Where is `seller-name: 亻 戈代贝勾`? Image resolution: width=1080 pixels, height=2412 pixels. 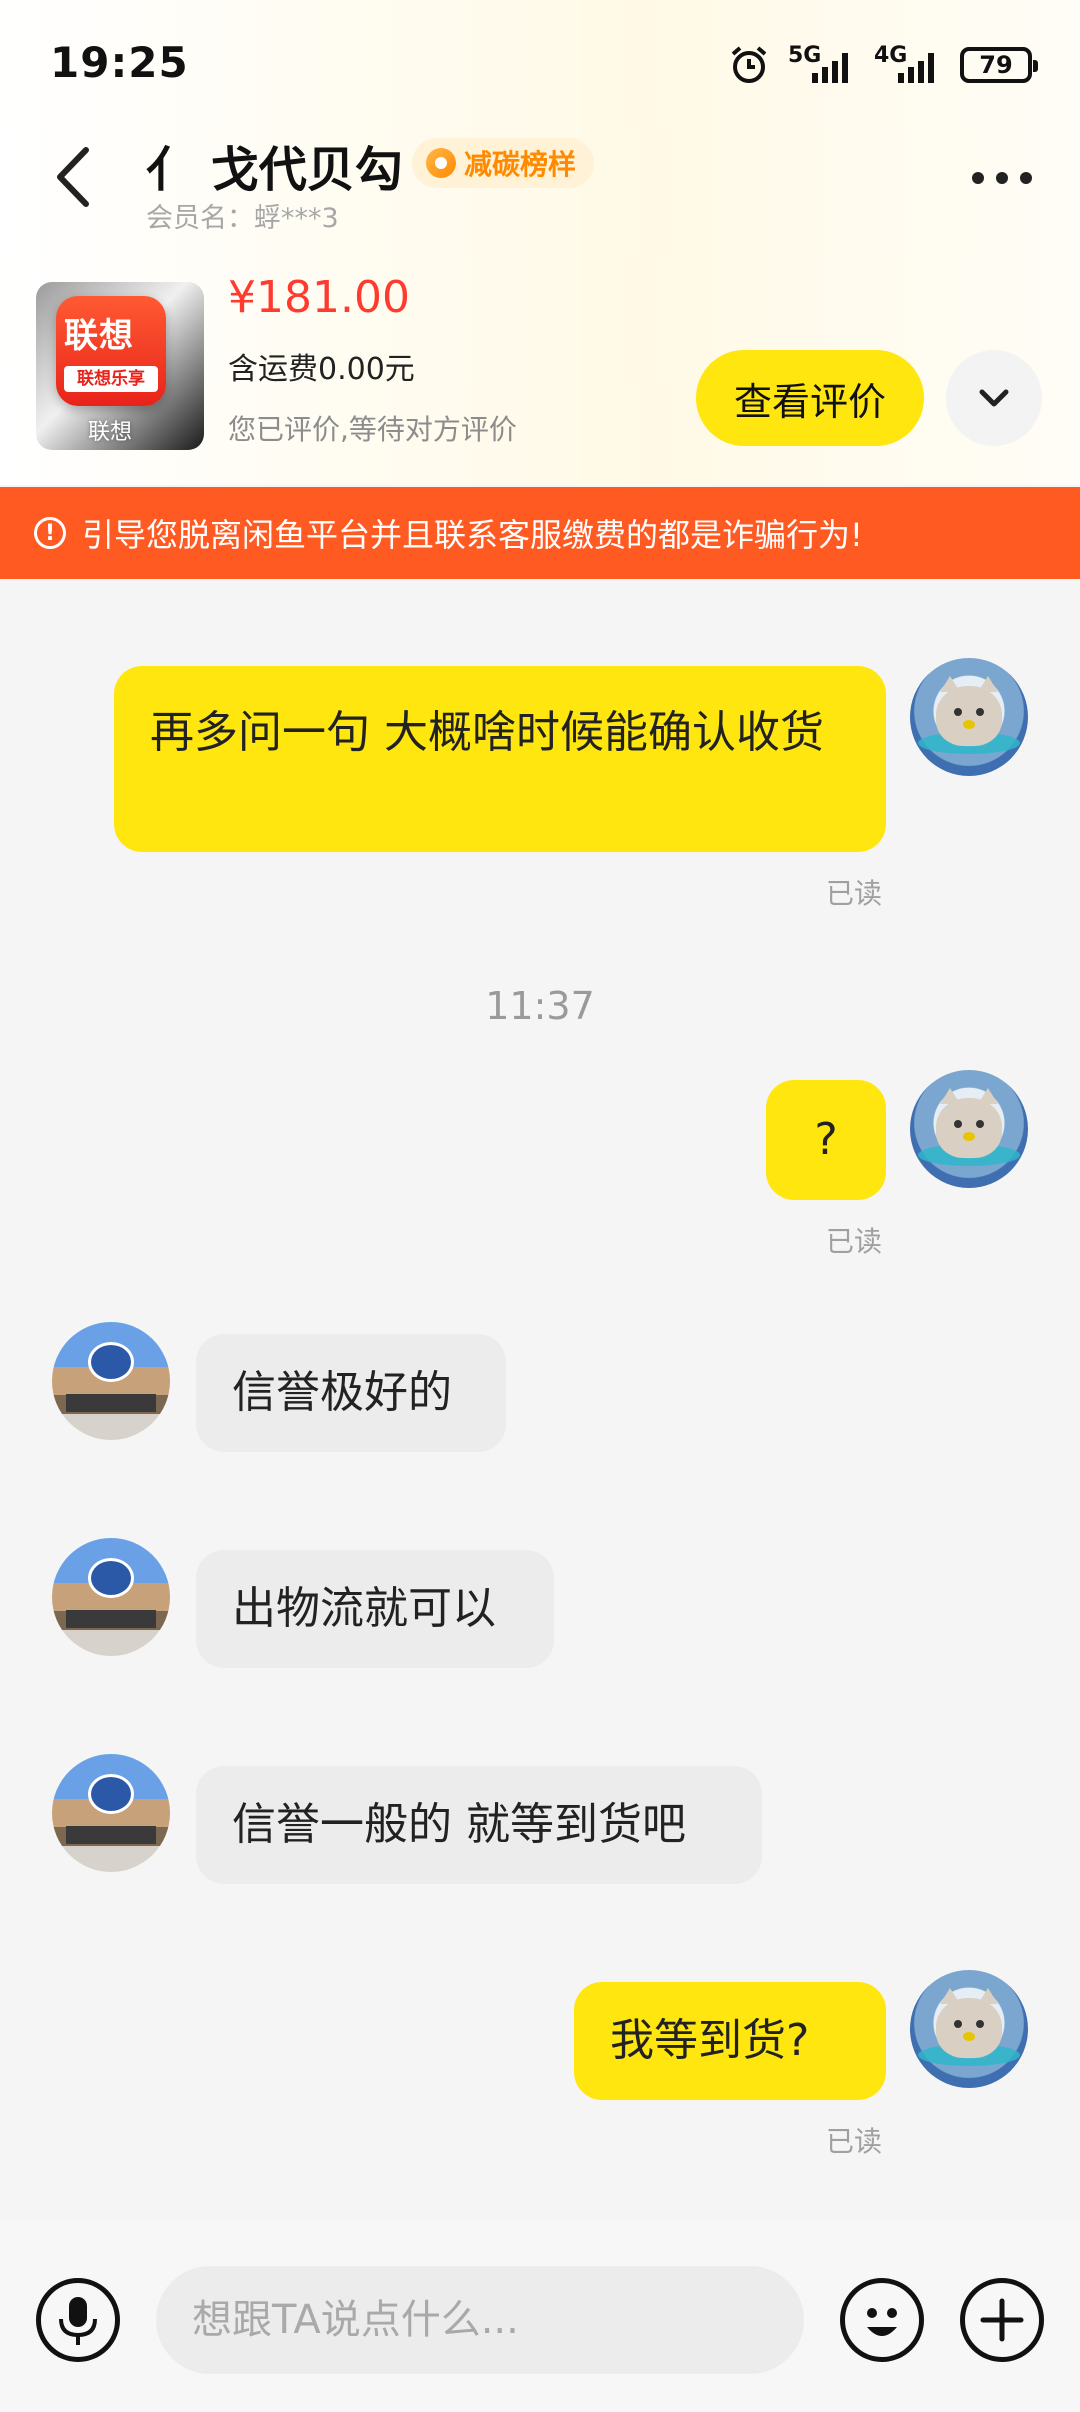
seller-name: 亻 戈代贝勾 is located at coordinates (274, 165).